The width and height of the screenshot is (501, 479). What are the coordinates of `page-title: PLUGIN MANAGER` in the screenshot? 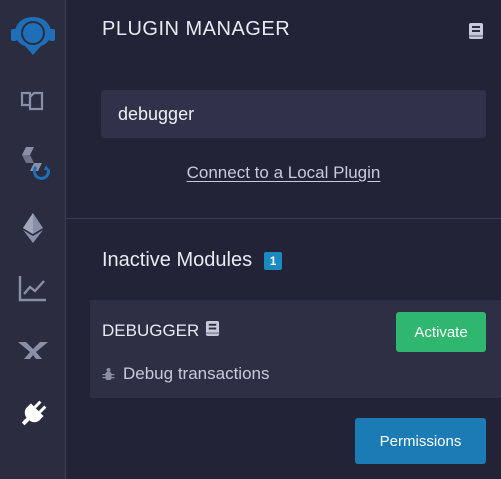 It's located at (196, 29).